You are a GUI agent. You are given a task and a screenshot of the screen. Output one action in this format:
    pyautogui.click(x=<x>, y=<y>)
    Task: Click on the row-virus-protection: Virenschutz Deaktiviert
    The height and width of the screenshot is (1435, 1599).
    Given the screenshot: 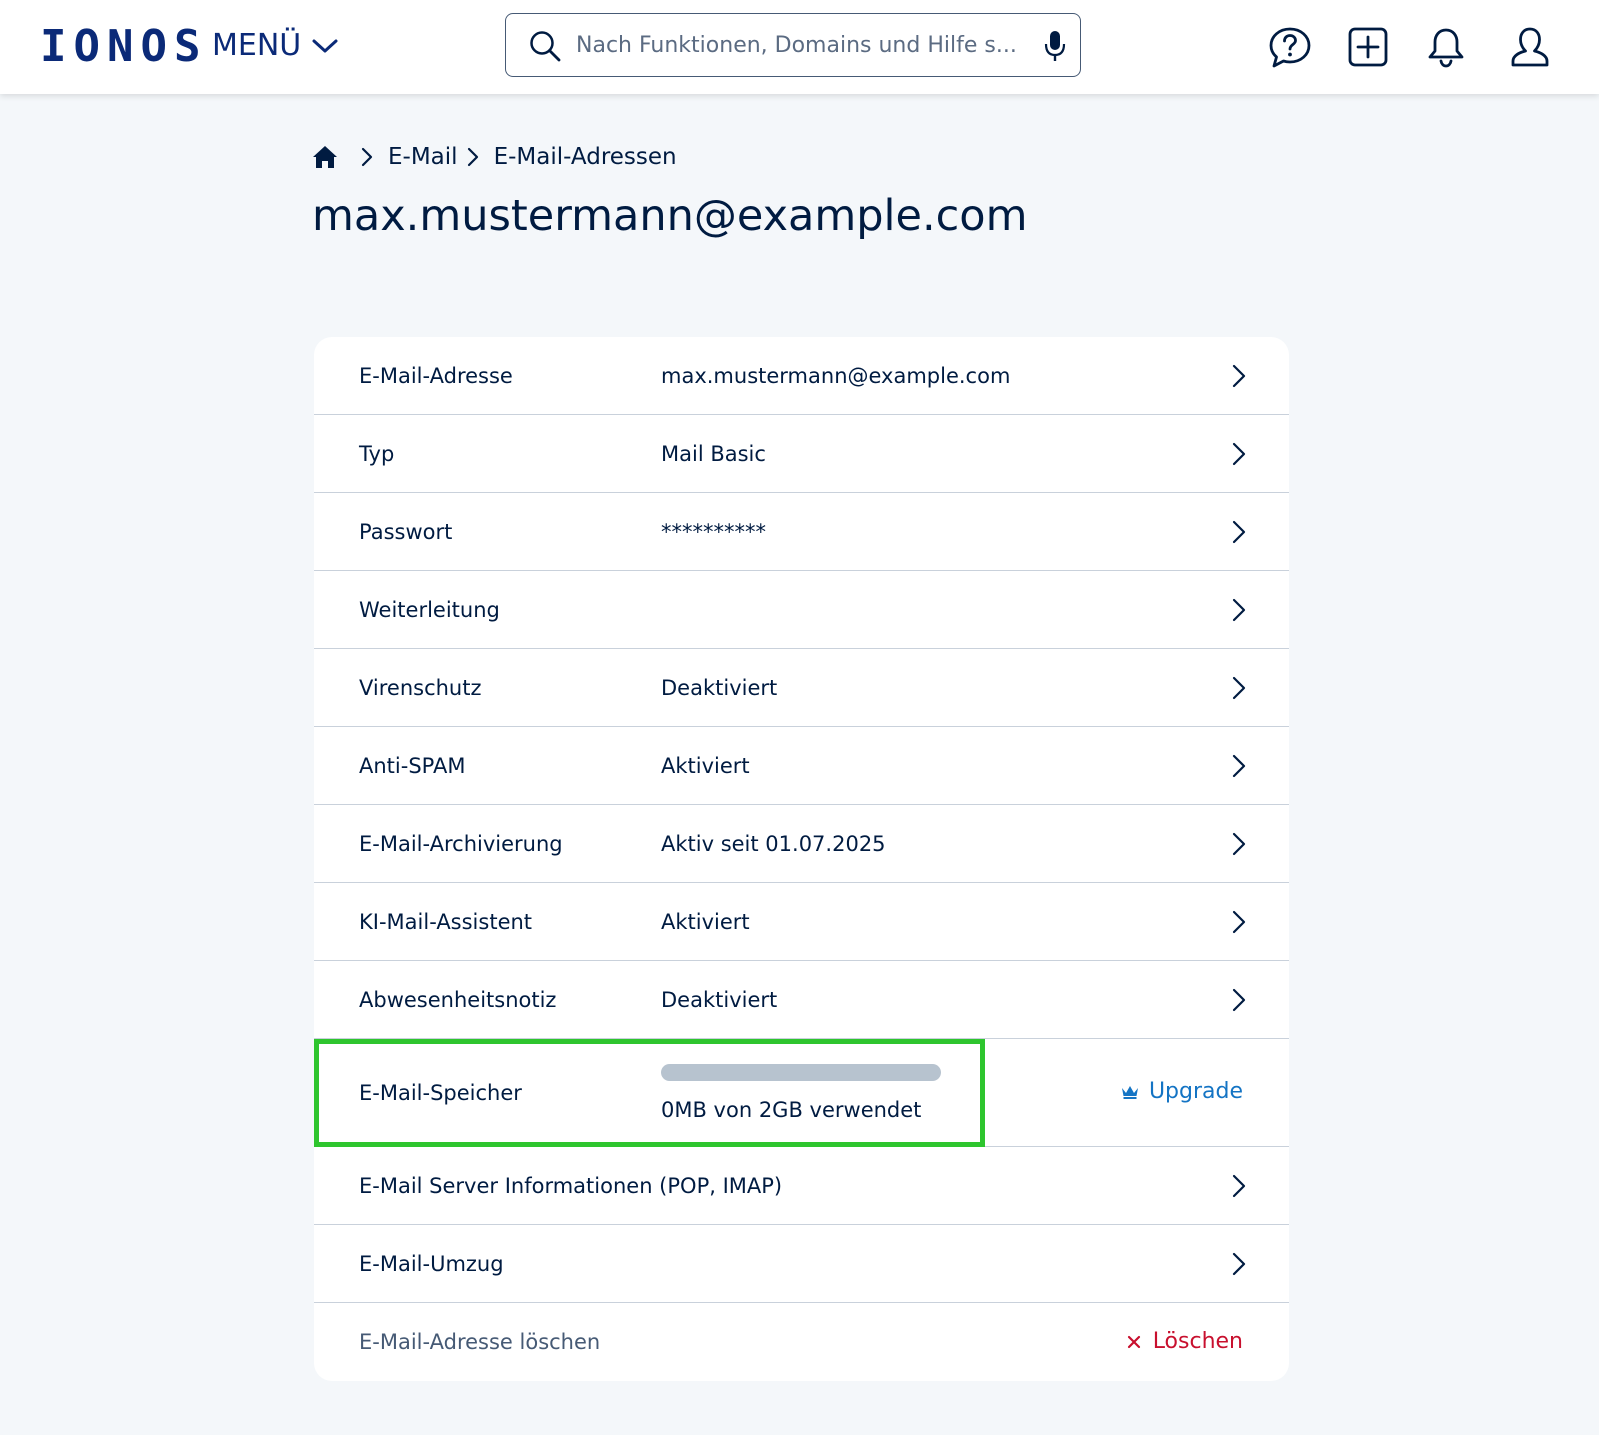 What is the action you would take?
    pyautogui.click(x=801, y=688)
    